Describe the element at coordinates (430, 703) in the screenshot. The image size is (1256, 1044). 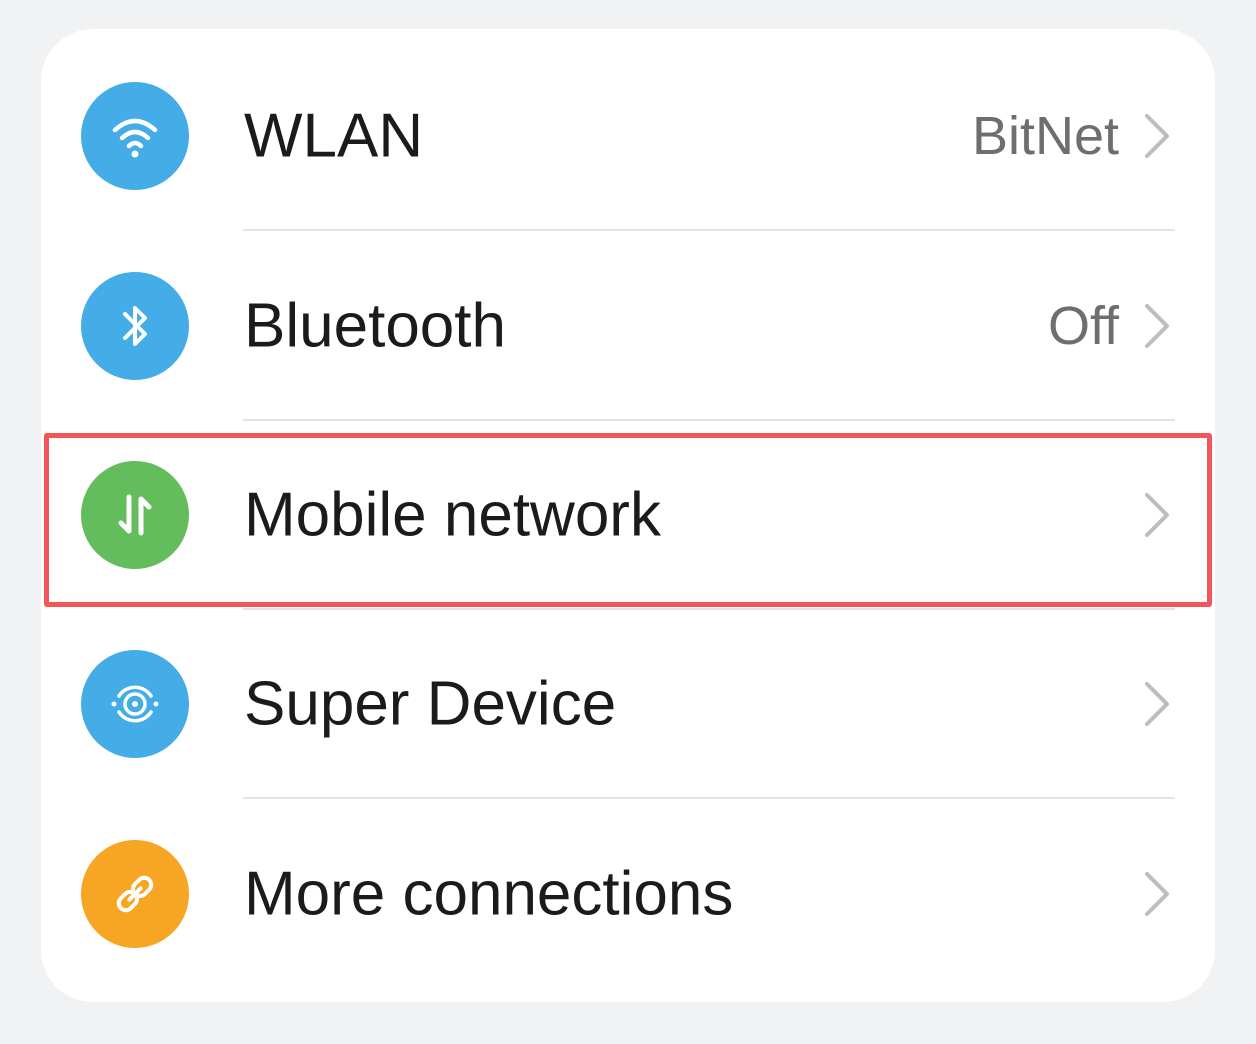
I see `super-device-label: Super Device` at that location.